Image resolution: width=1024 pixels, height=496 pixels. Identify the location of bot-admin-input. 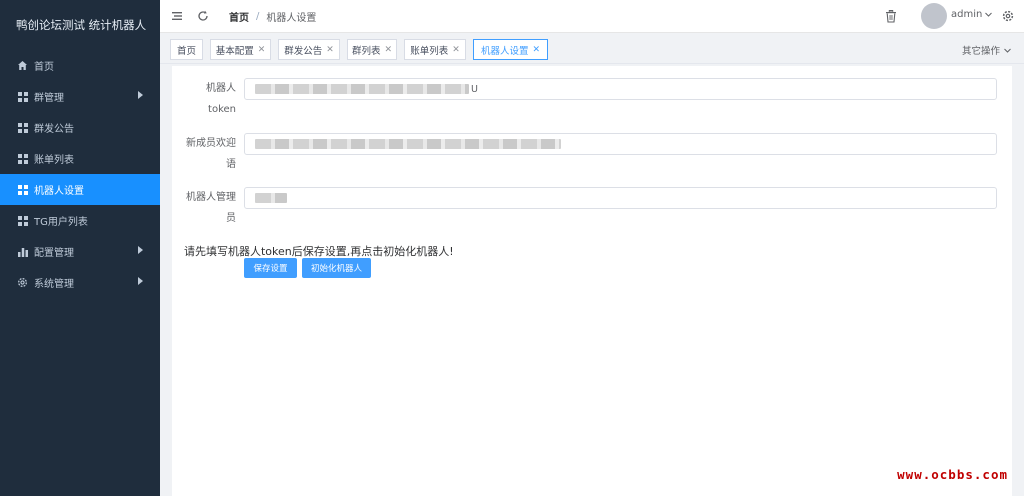
(620, 198).